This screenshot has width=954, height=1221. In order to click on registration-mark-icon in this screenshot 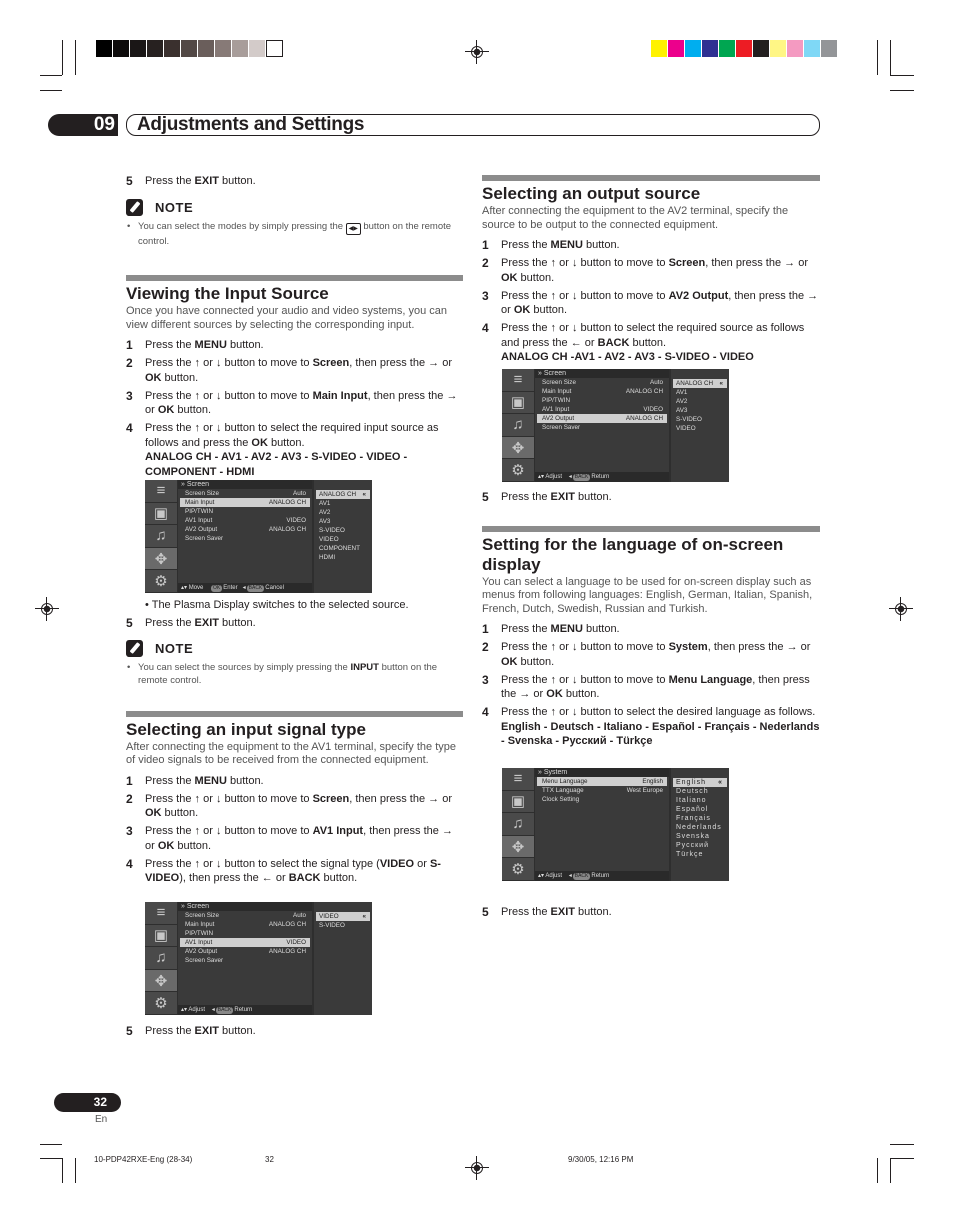, I will do `click(477, 1168)`.